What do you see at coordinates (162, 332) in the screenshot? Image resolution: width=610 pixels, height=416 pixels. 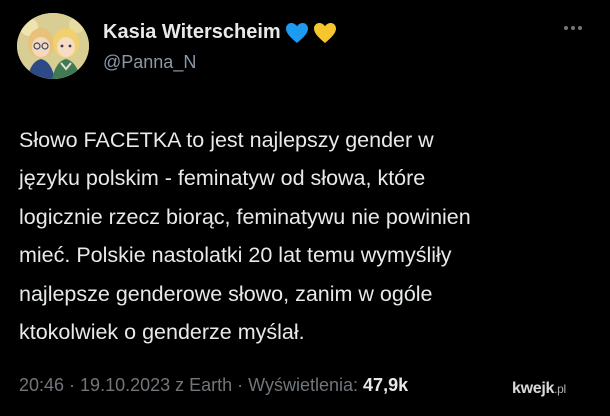 I see `tweet-line: ktokolwiek o genderze myślał.` at bounding box center [162, 332].